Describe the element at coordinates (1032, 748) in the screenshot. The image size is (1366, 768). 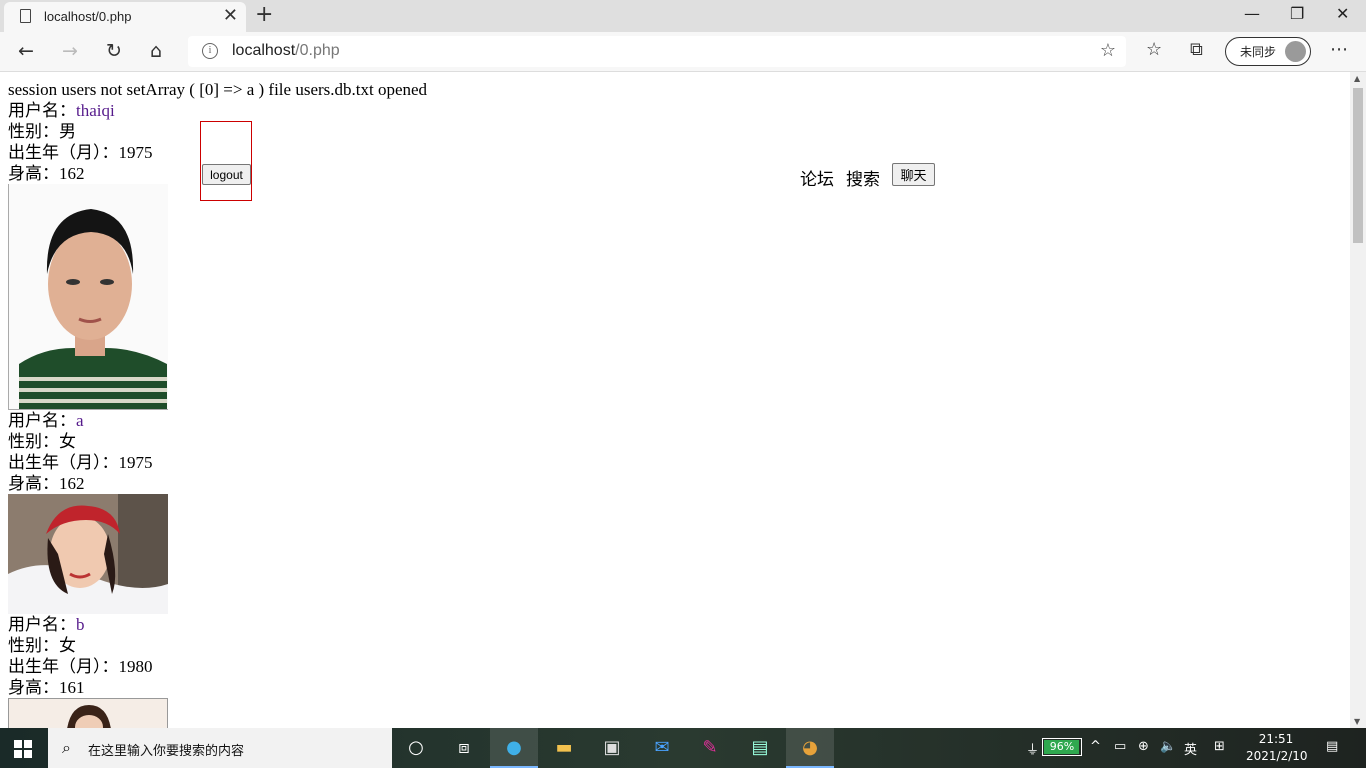
I see `power-plug-icon: ⏚` at that location.